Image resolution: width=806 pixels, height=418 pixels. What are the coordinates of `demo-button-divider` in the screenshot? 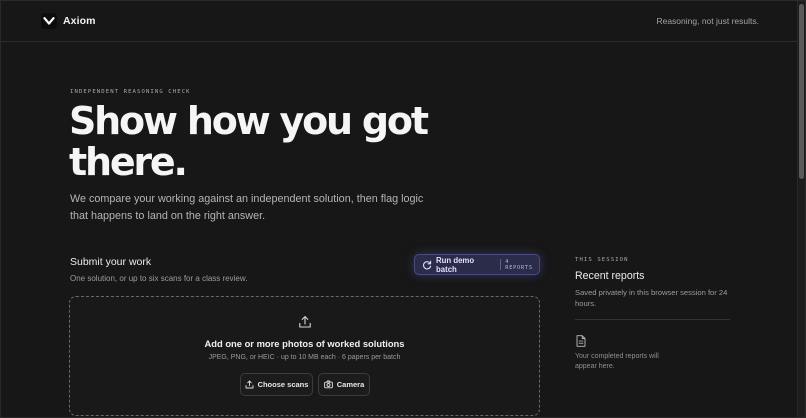 It's located at (501, 264).